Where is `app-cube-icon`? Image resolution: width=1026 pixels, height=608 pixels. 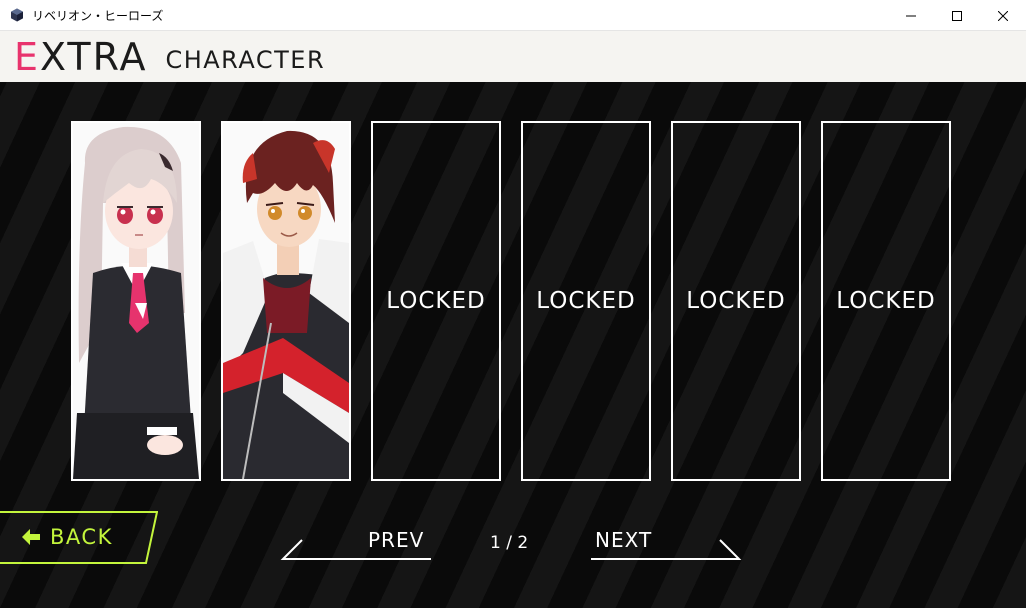 app-cube-icon is located at coordinates (17, 15).